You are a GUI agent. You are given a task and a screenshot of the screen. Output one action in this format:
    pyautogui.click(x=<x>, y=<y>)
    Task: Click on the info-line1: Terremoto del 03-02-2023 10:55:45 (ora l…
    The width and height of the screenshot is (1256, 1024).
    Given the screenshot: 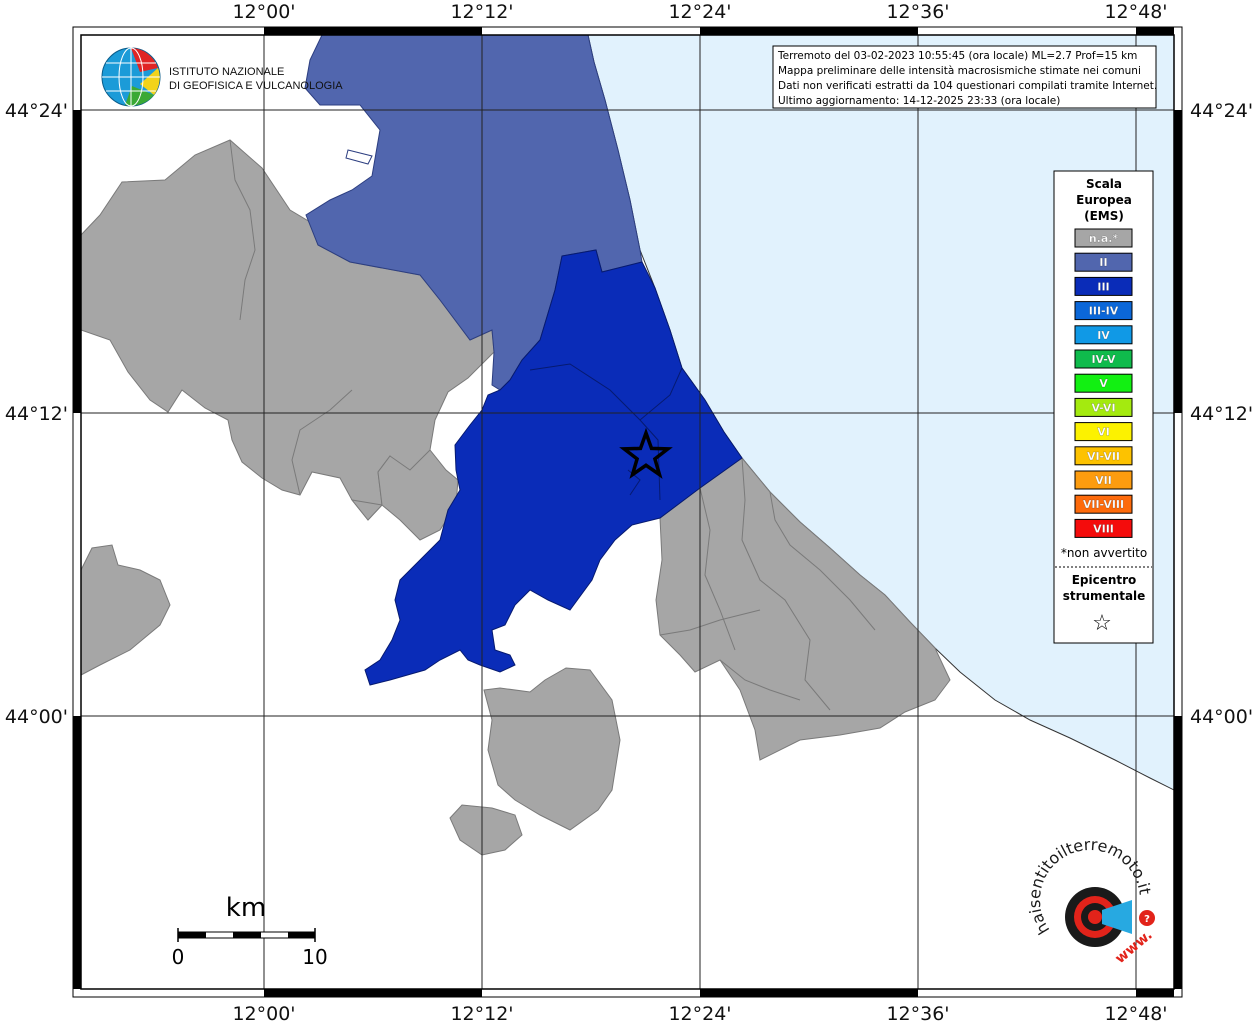 What is the action you would take?
    pyautogui.click(x=957, y=56)
    